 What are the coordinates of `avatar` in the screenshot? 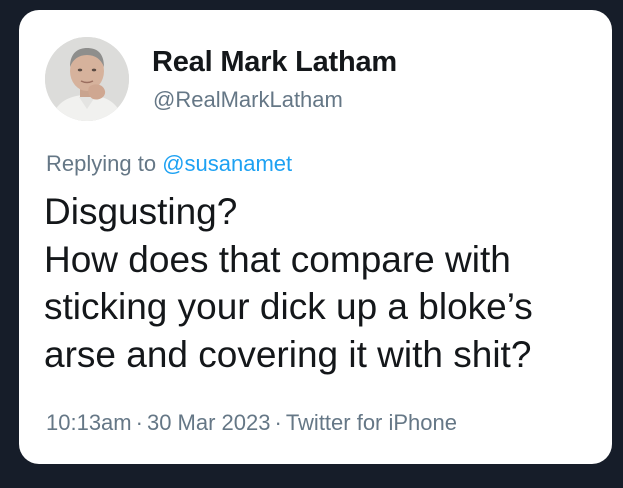 It's located at (87, 79).